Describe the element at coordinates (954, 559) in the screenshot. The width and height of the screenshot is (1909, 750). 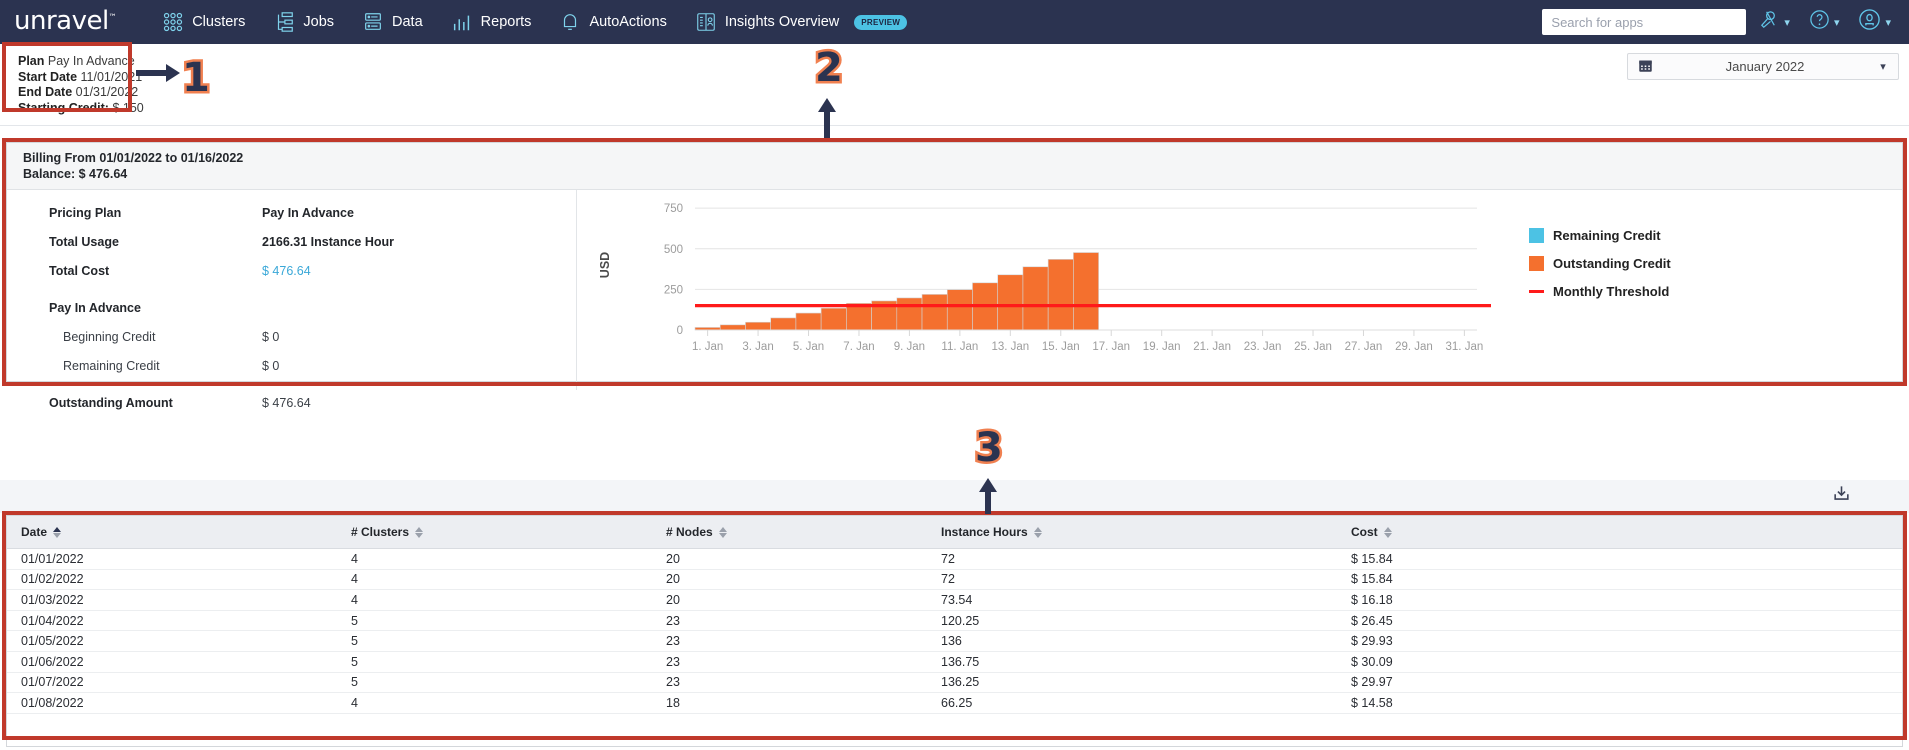
I see `table-row: 01/01/2022 4 20 72 $ 15.84` at that location.